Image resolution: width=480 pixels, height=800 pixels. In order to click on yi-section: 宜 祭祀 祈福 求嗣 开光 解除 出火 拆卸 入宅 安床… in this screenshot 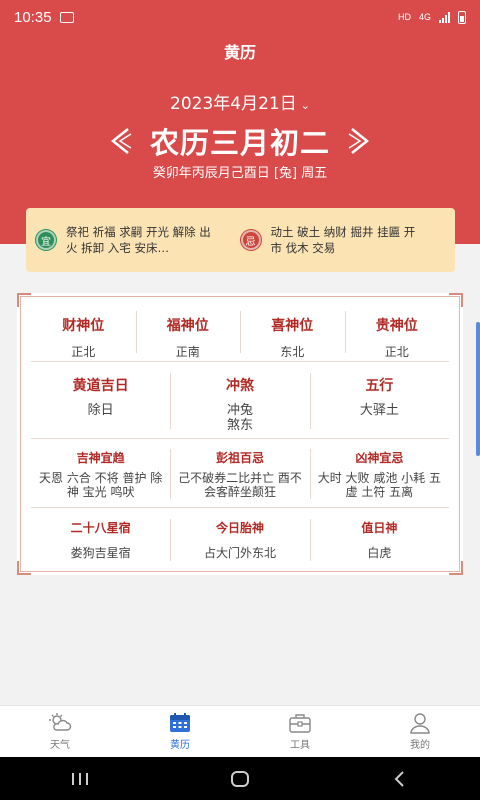, I will do `click(138, 240)`.